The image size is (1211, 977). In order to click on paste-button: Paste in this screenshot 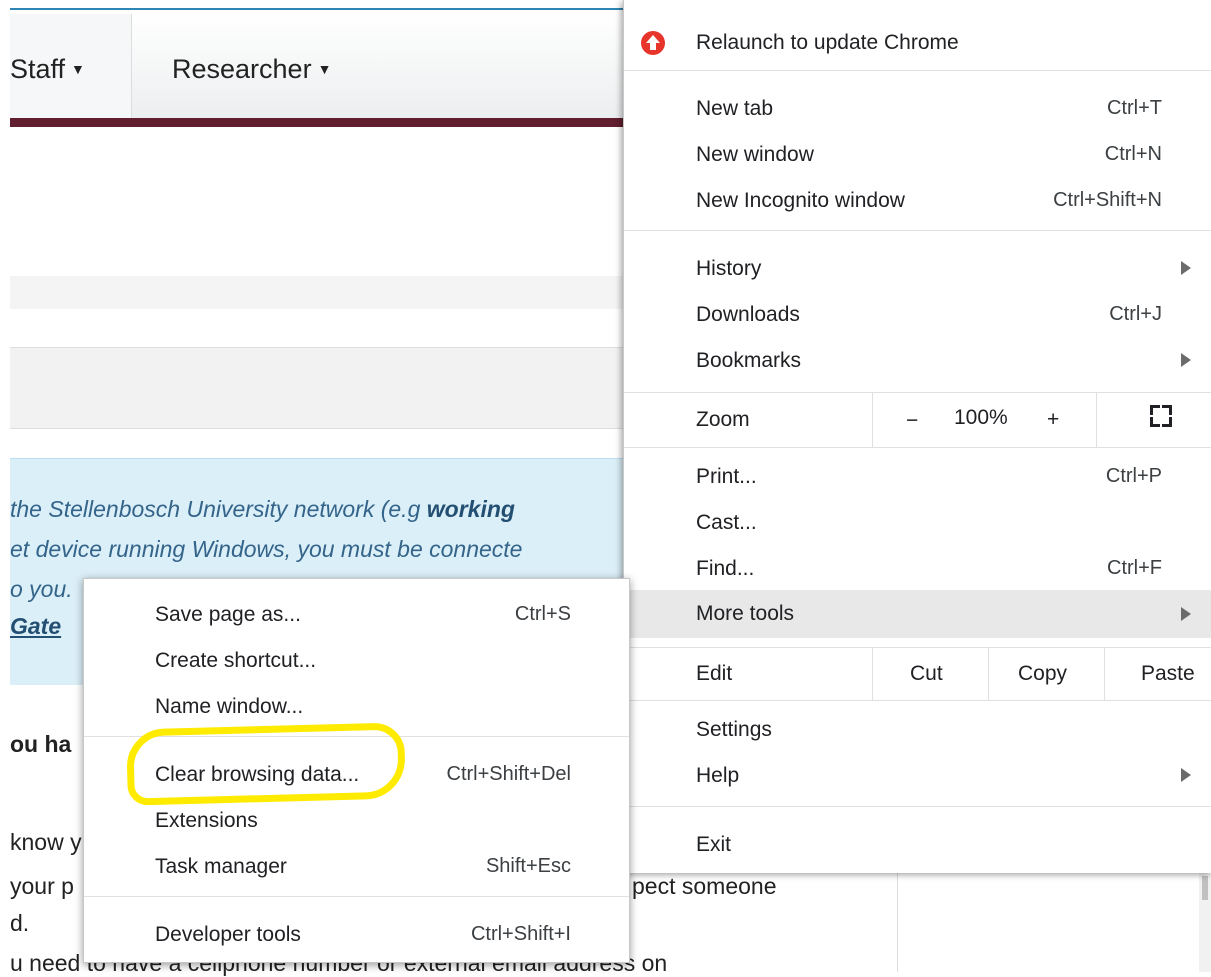, I will do `click(1168, 674)`.